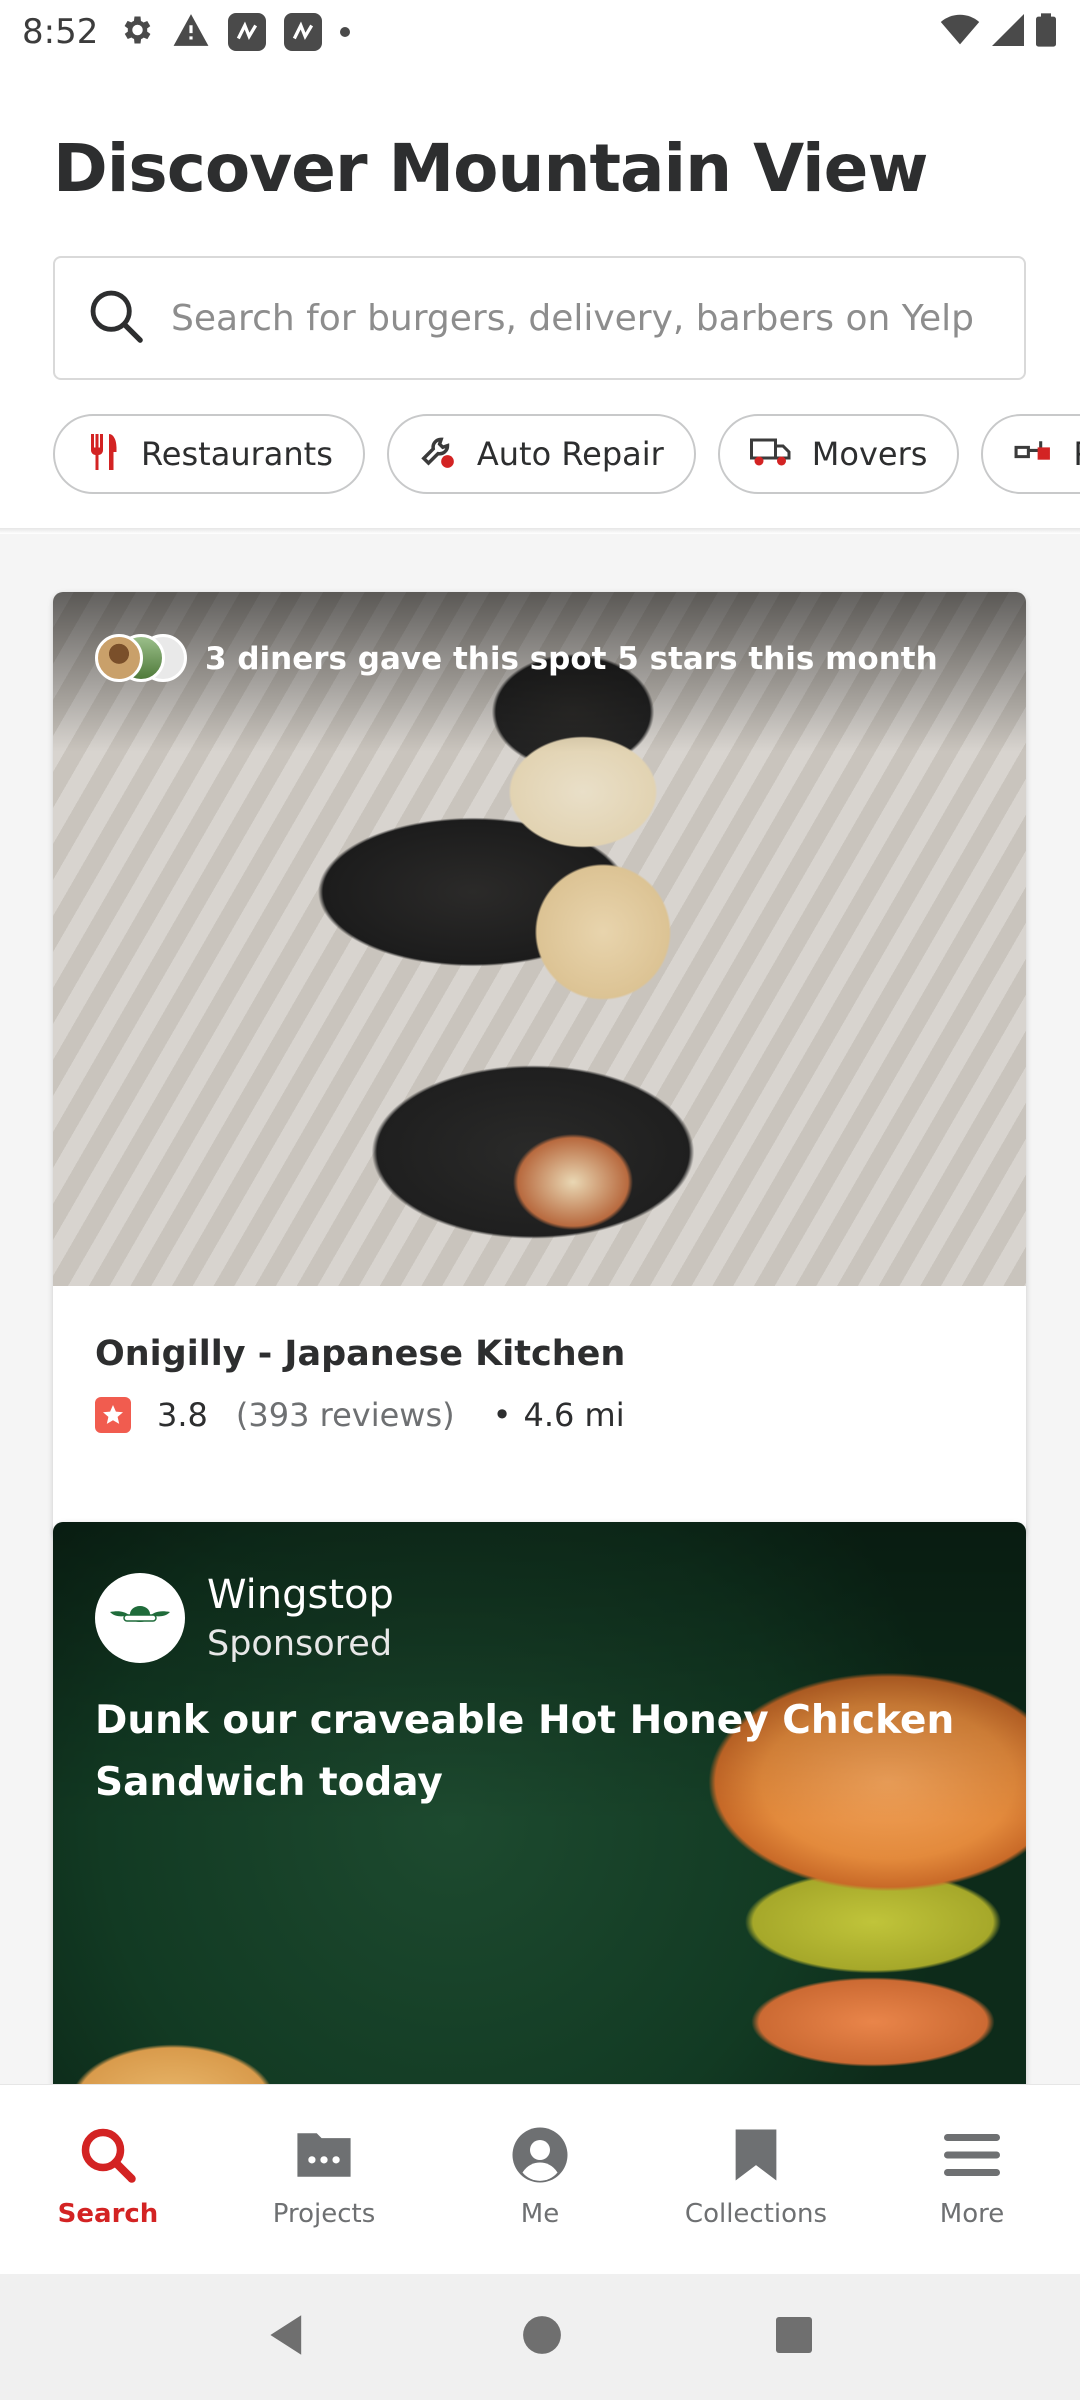  I want to click on chip-movers: Movers, so click(838, 454).